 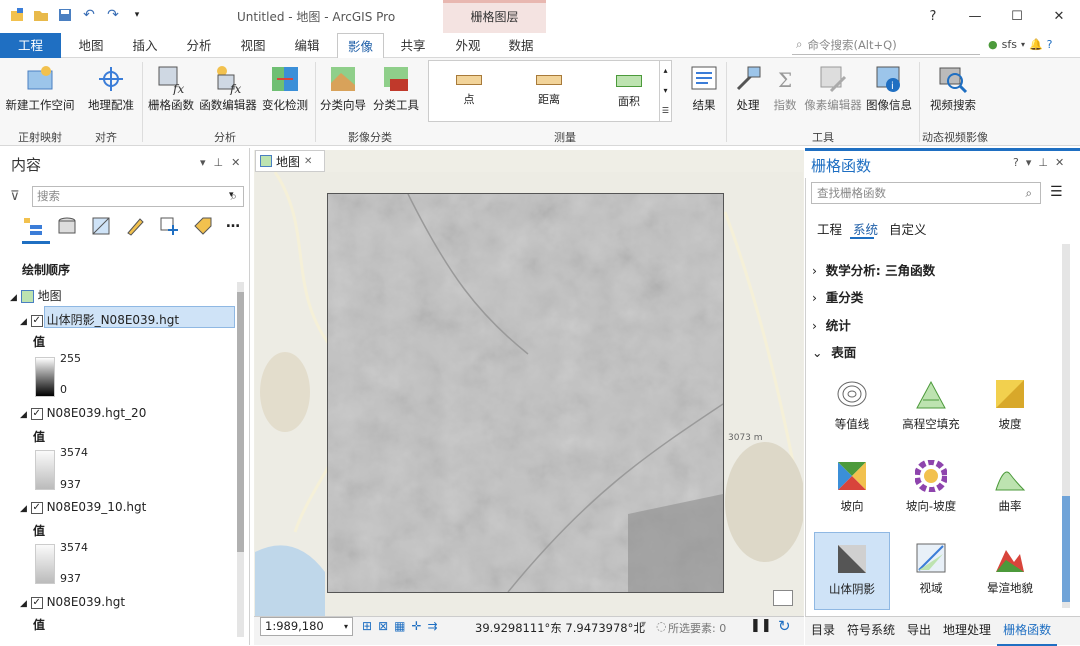 I want to click on tab-project: 工程, so click(x=30, y=45).